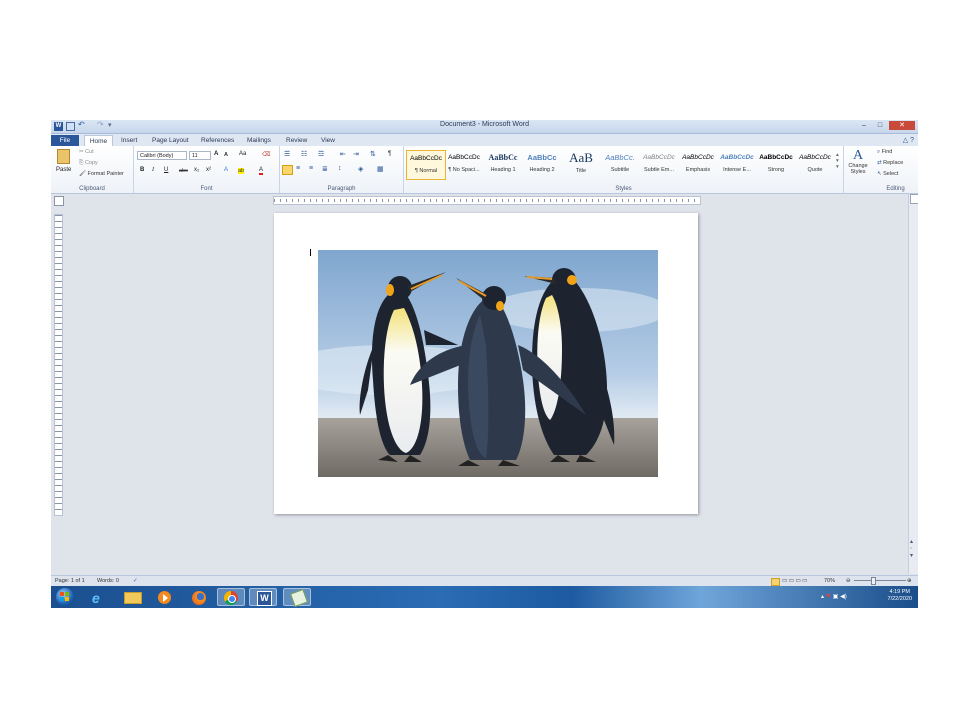  I want to click on select-button: ↖ Select, so click(887, 174).